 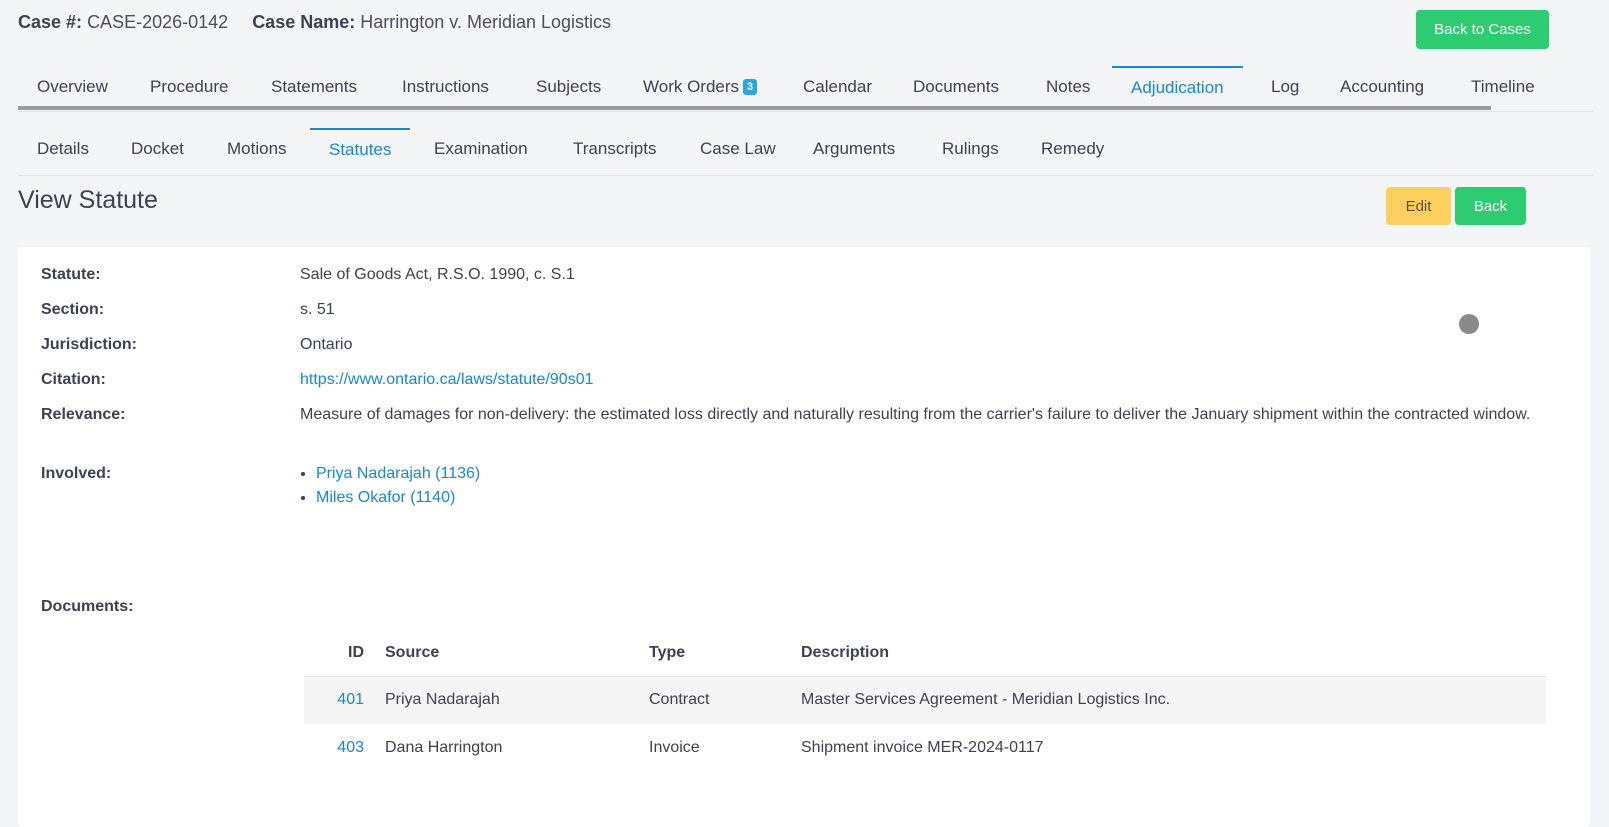 What do you see at coordinates (667, 652) in the screenshot?
I see `col-type: Type` at bounding box center [667, 652].